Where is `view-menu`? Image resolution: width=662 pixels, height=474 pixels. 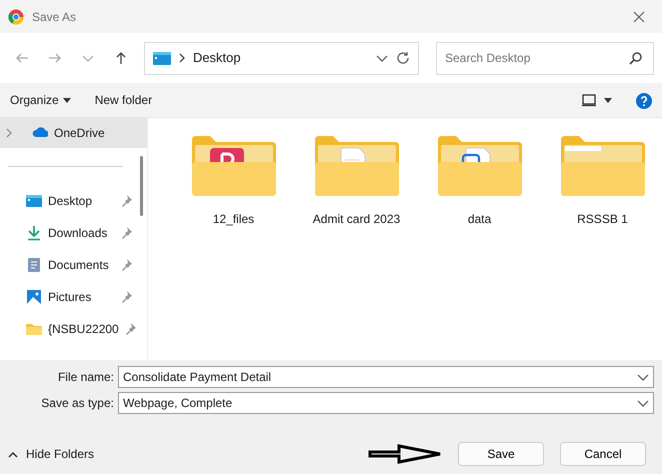 view-menu is located at coordinates (597, 100).